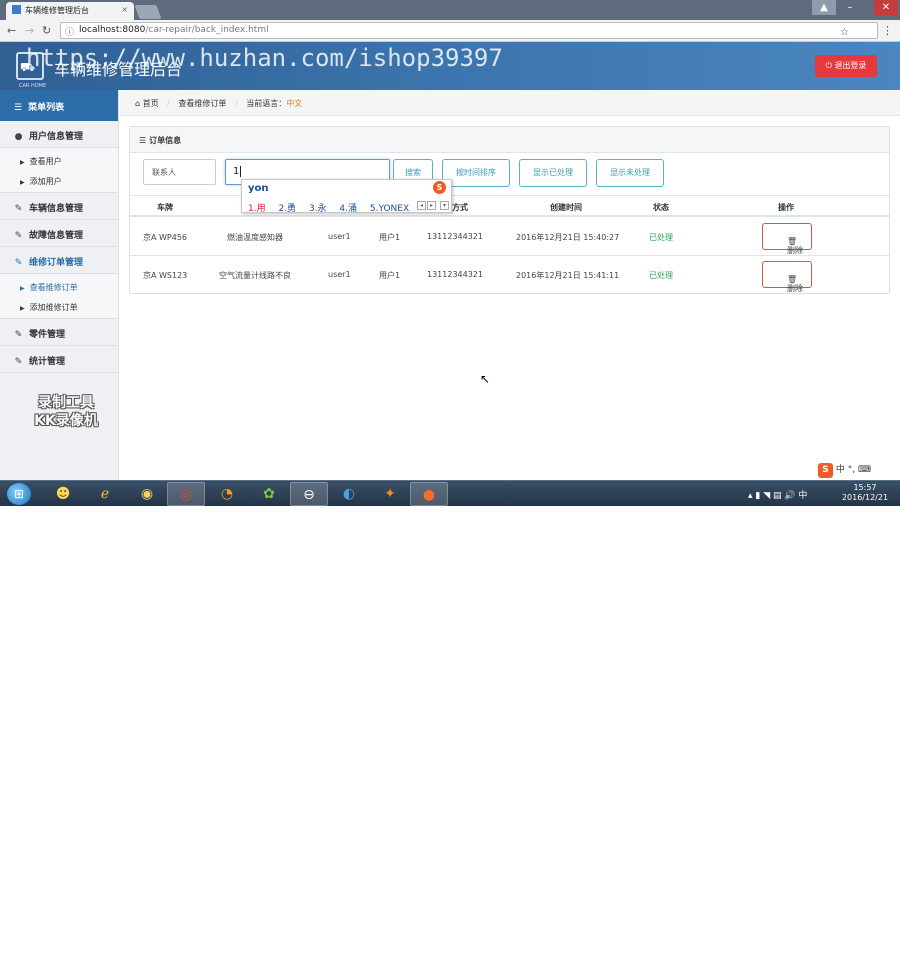 This screenshot has height=975, width=900. What do you see at coordinates (63, 494) in the screenshot?
I see `qq-icon: ☻` at bounding box center [63, 494].